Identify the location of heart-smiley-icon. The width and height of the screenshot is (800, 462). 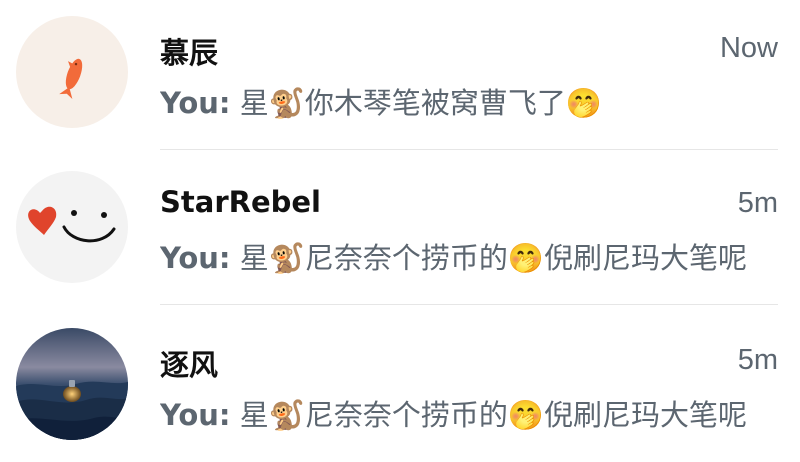
(72, 227).